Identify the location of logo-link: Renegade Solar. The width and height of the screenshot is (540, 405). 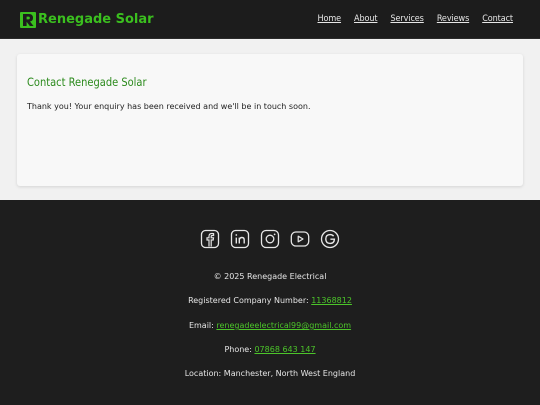
(87, 19).